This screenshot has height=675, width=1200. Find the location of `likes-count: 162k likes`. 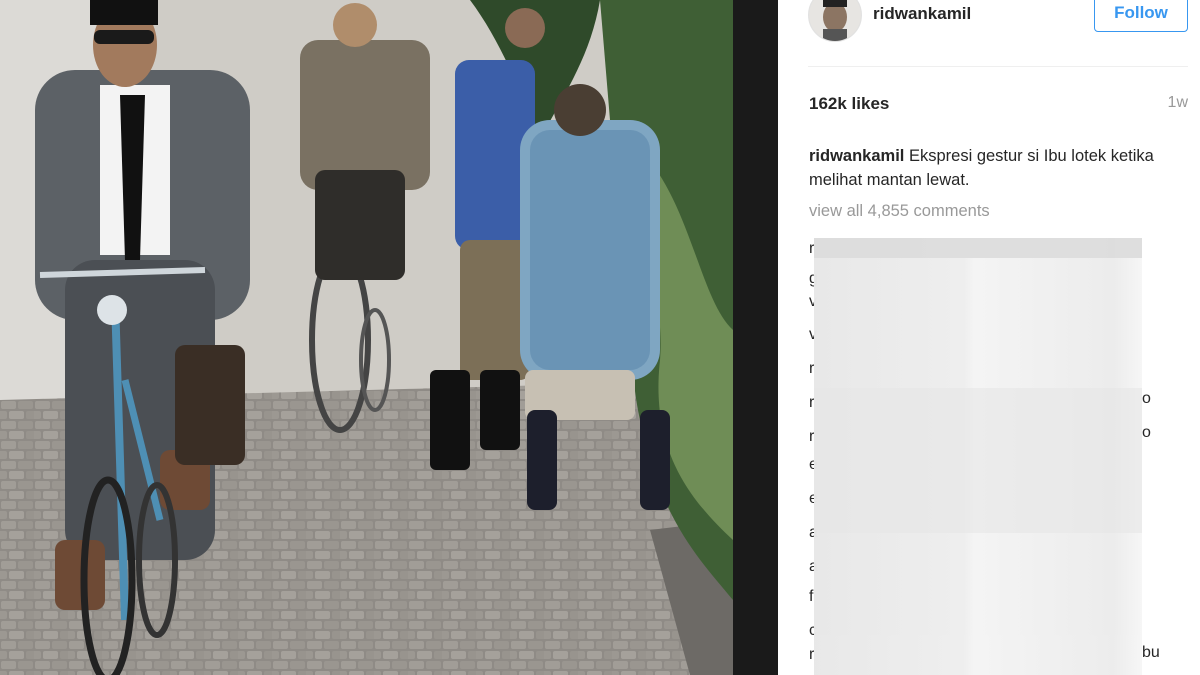

likes-count: 162k likes is located at coordinates (849, 104).